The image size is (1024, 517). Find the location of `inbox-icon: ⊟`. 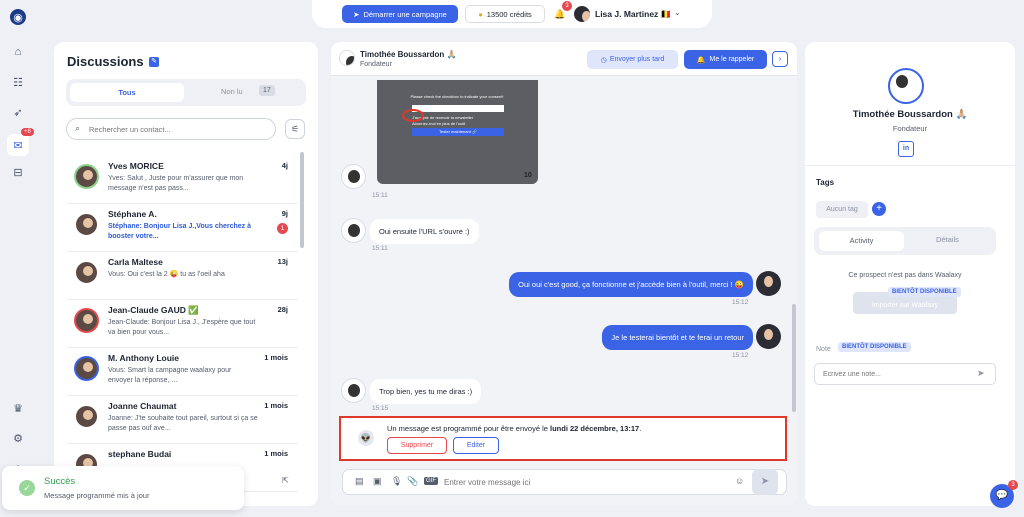

inbox-icon: ⊟ is located at coordinates (18, 172).